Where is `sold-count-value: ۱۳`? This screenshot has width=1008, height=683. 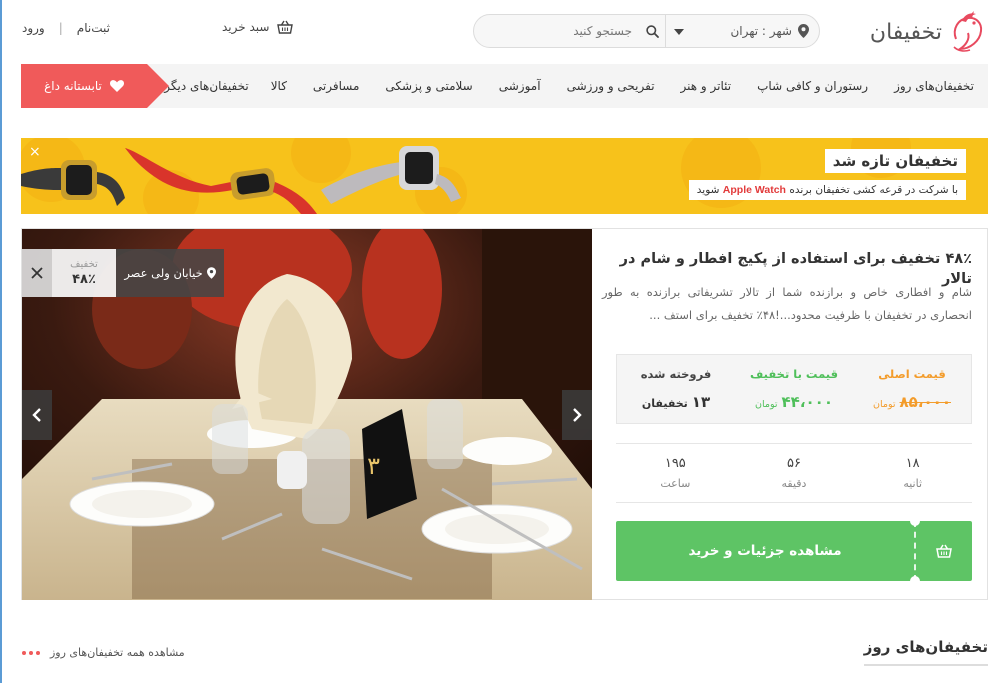 sold-count-value: ۱۳ is located at coordinates (701, 402).